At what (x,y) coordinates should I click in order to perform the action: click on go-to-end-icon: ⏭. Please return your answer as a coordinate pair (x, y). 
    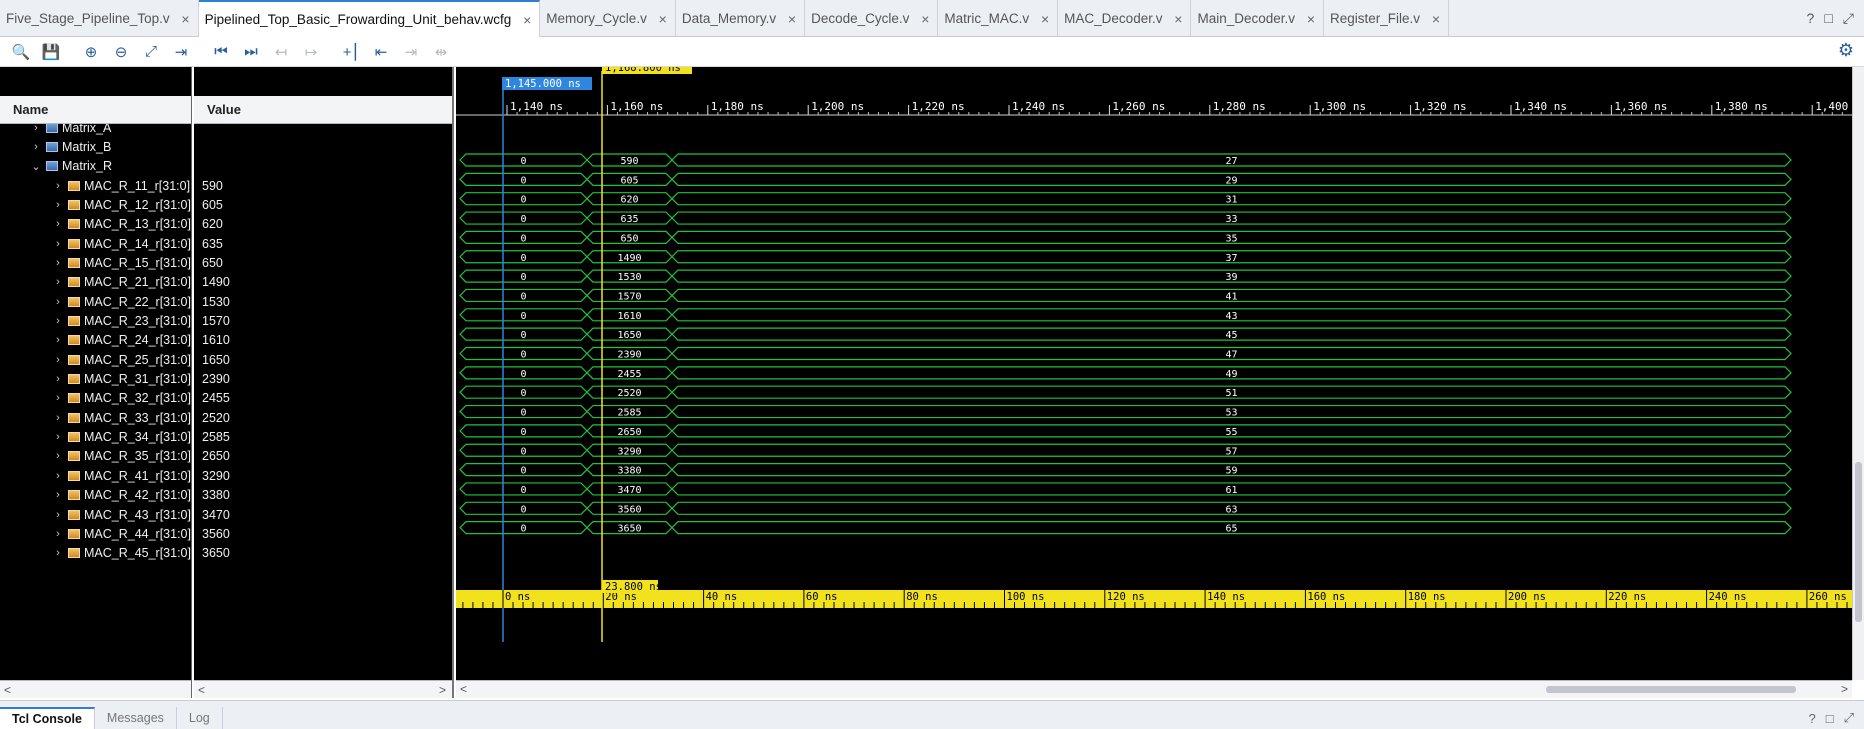
    Looking at the image, I should click on (251, 52).